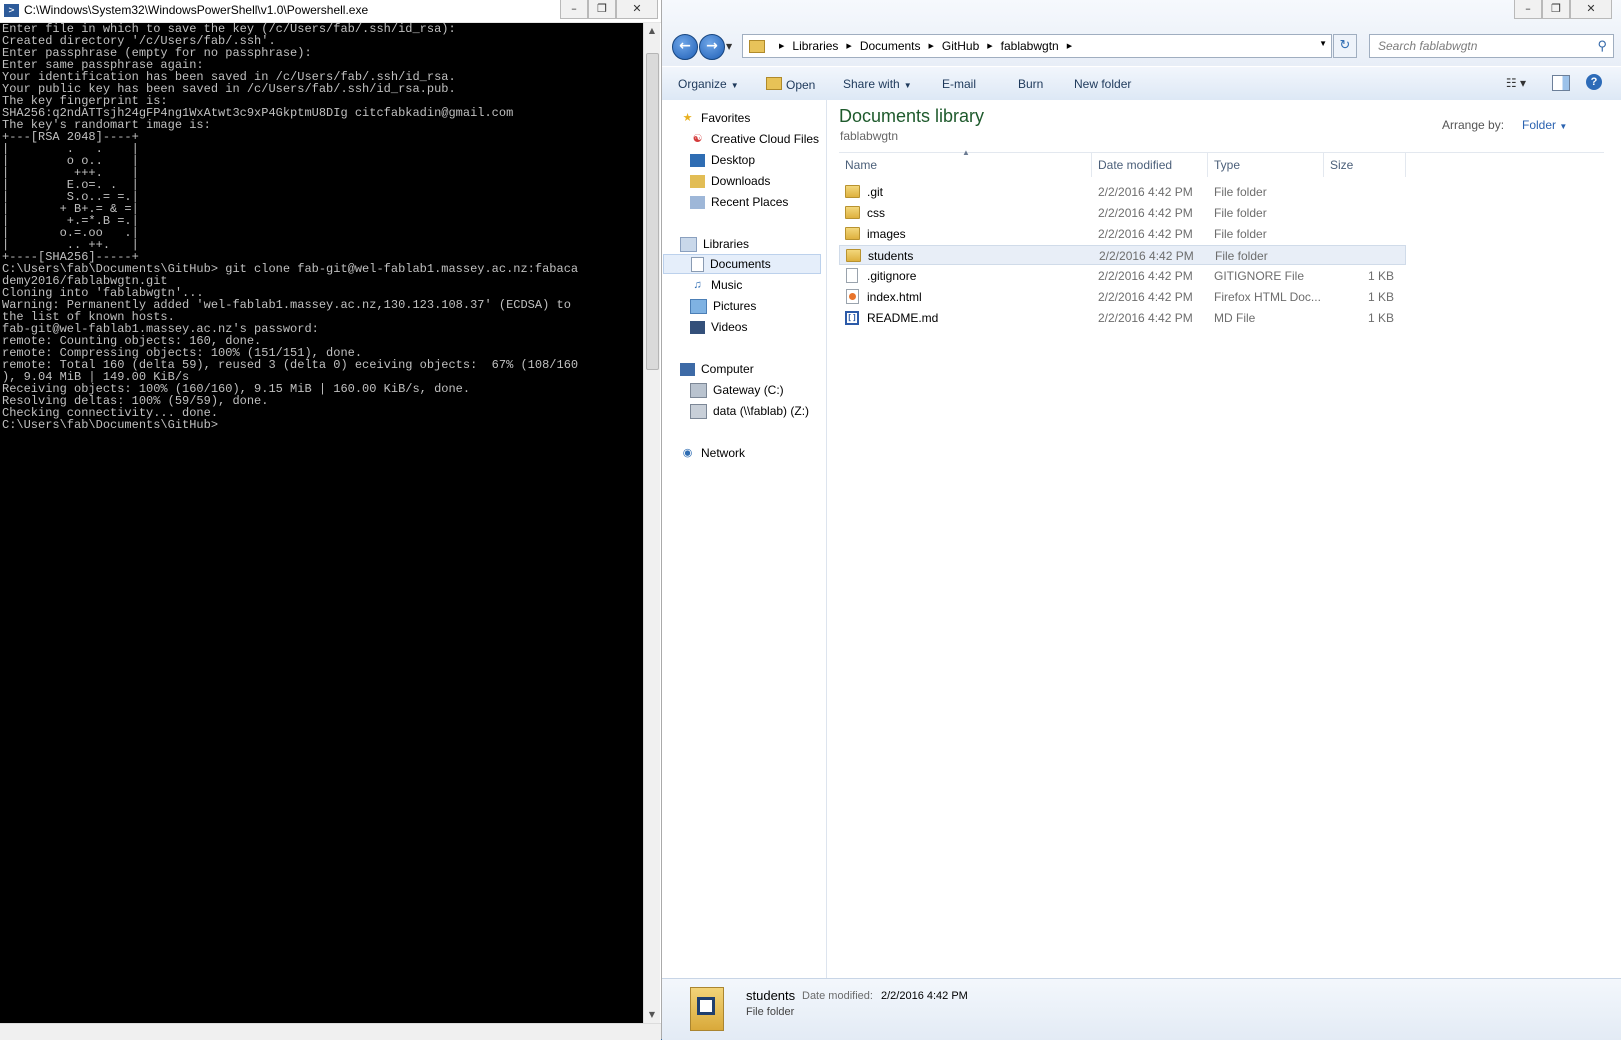  I want to click on nav-desktop: Desktop, so click(770, 160).